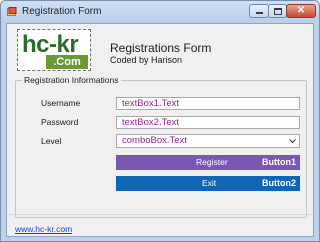 This screenshot has height=242, width=320. Describe the element at coordinates (60, 122) in the screenshot. I see `password-label: Password` at that location.